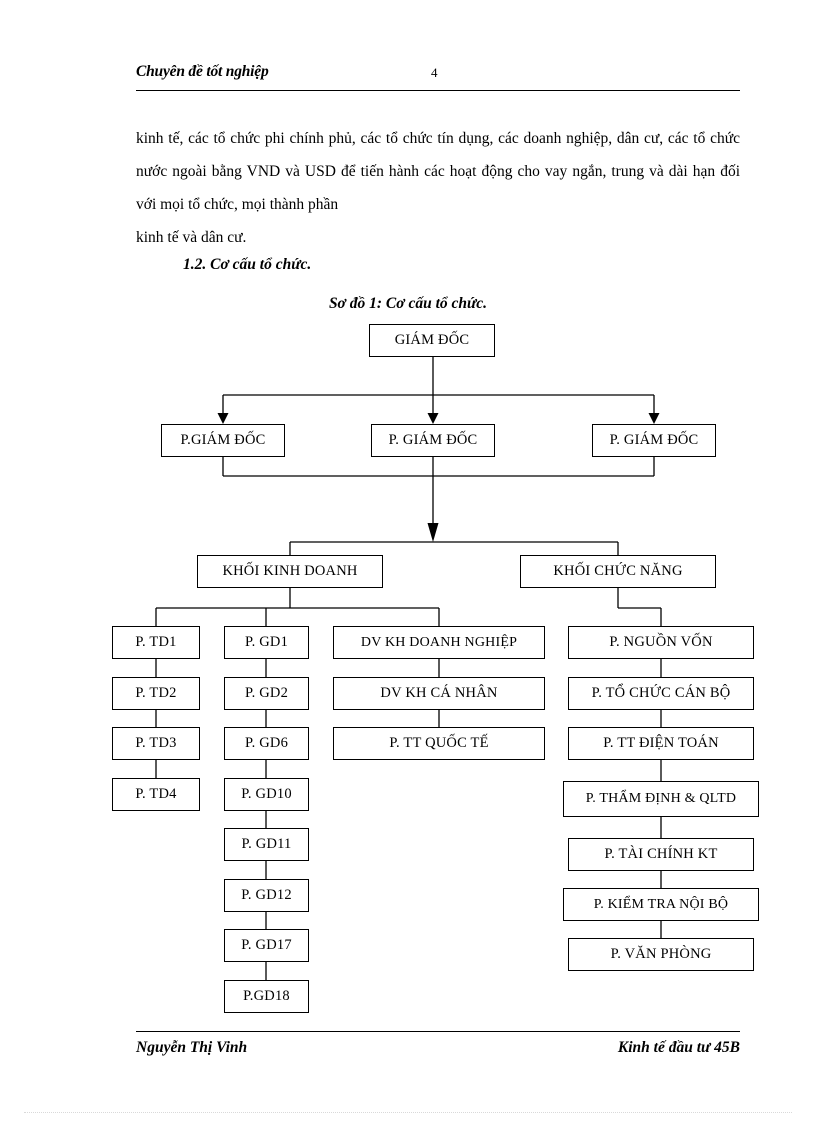  I want to click on org-node-label: P. TD1, so click(156, 642).